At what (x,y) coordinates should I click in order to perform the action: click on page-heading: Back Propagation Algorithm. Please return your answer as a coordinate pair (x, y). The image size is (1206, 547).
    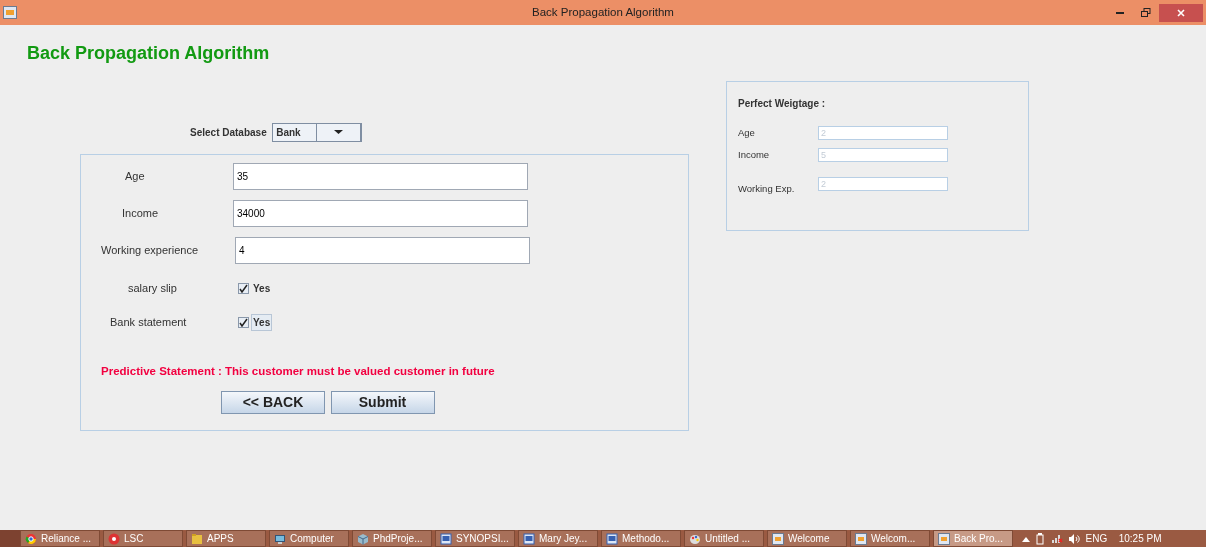
    Looking at the image, I should click on (149, 54).